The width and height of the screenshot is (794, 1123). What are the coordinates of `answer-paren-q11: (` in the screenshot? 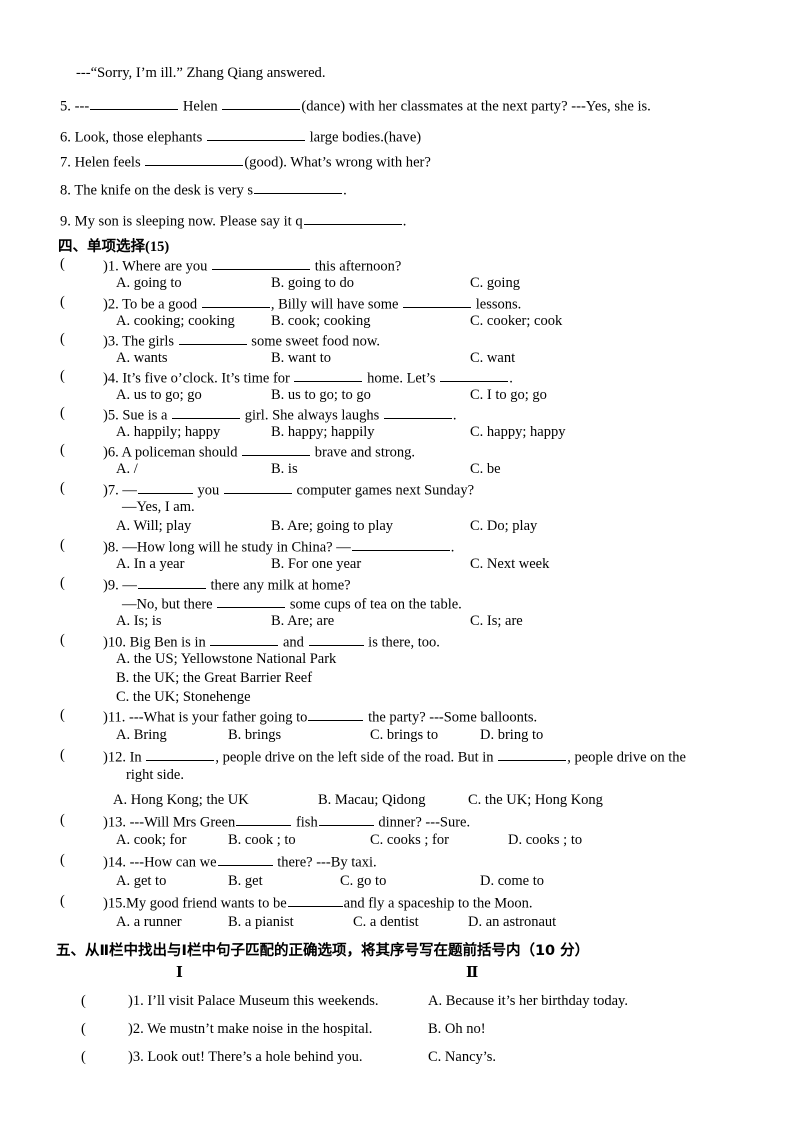 It's located at (62, 715).